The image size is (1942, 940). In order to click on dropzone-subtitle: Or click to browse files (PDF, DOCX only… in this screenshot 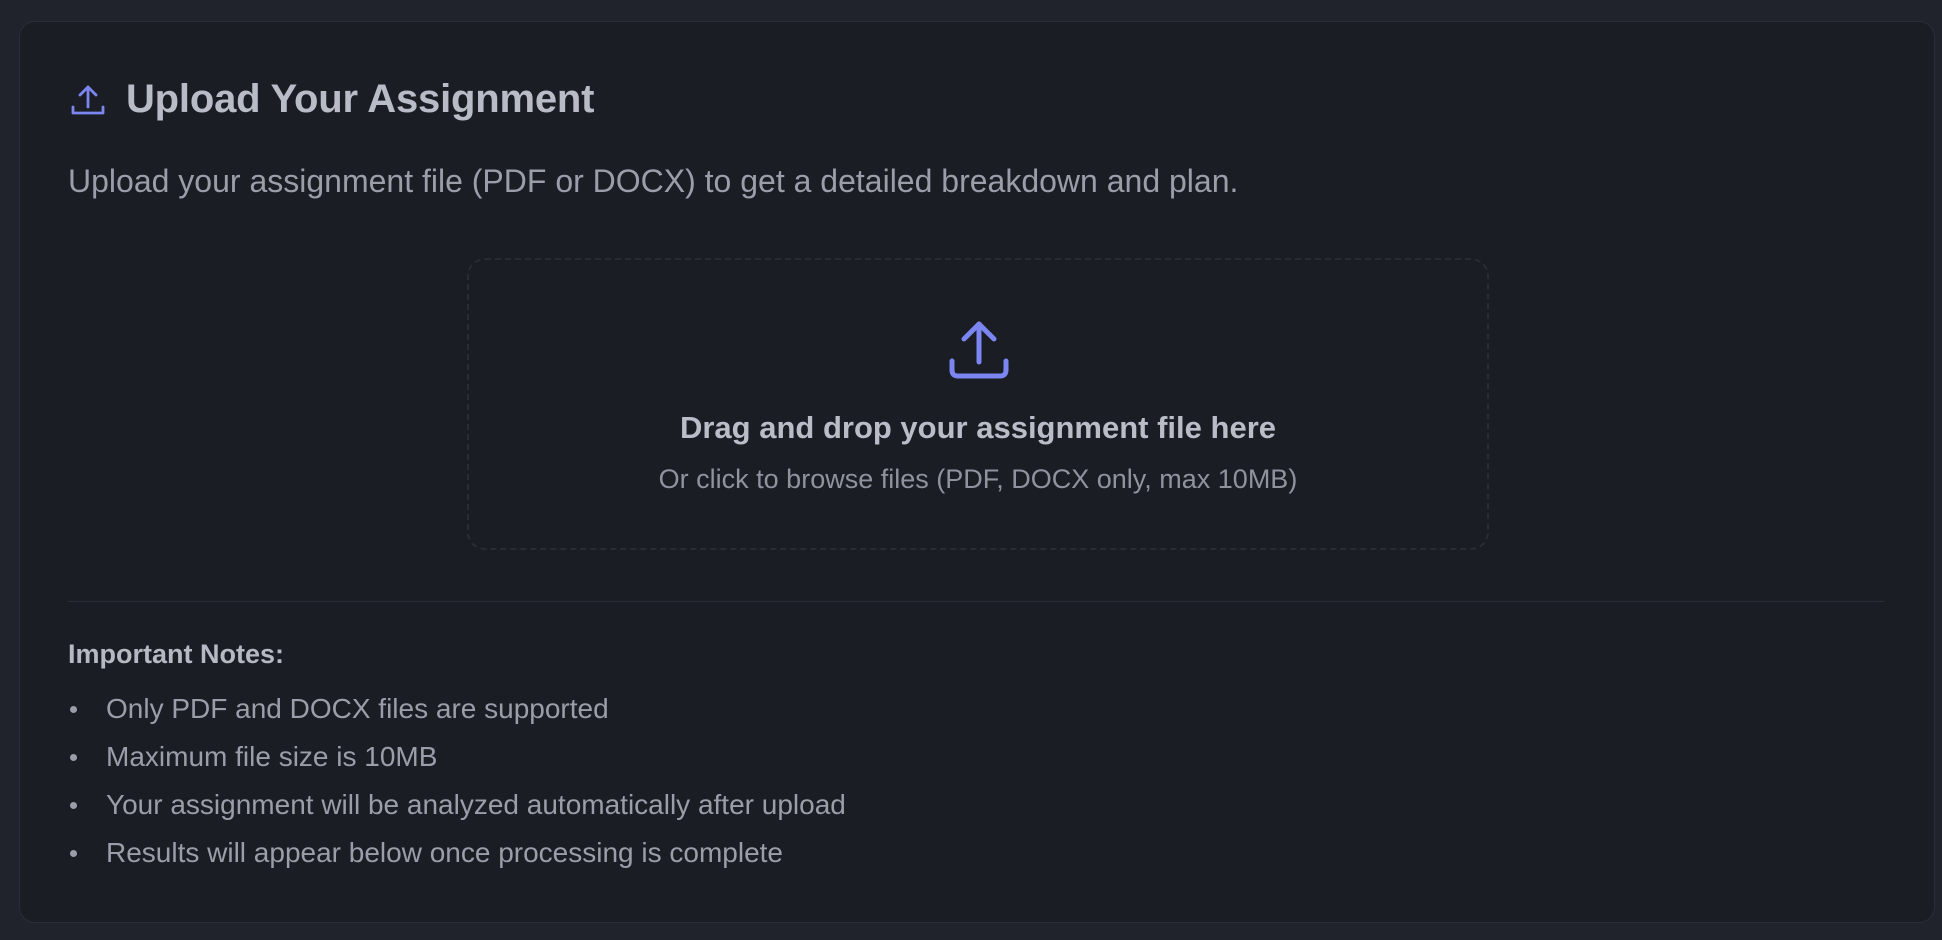, I will do `click(978, 479)`.